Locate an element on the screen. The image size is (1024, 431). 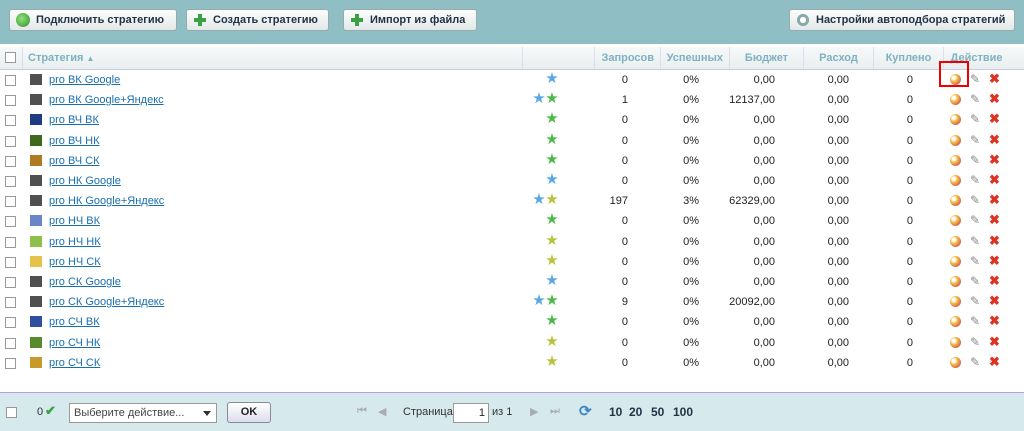
page-size-10: 10 is located at coordinates (615, 412).